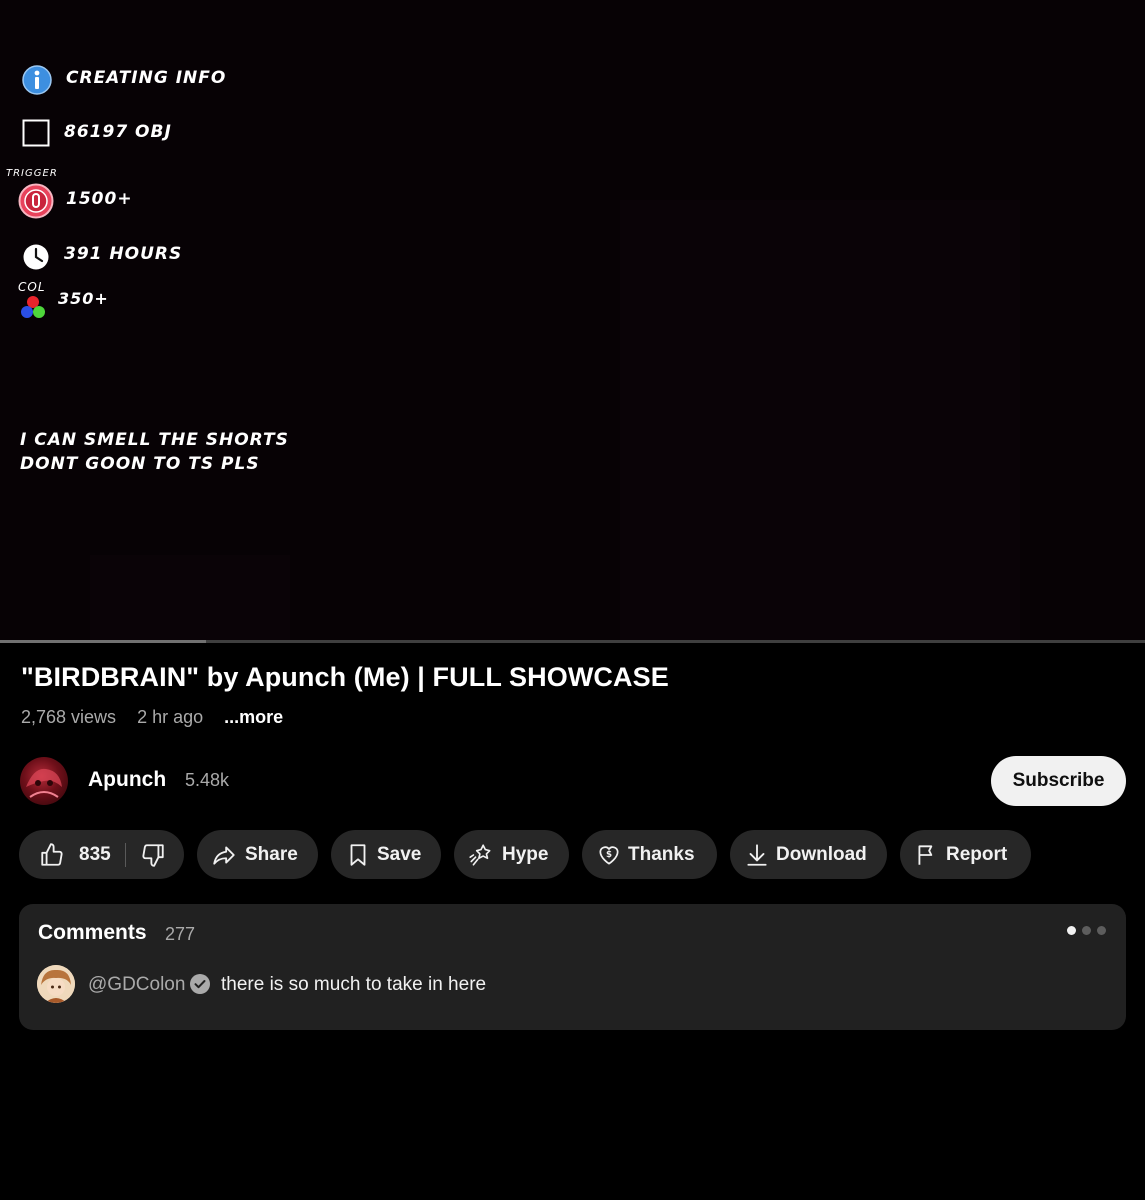 This screenshot has width=1145, height=1200. Describe the element at coordinates (125, 854) in the screenshot. I see `like-divider` at that location.